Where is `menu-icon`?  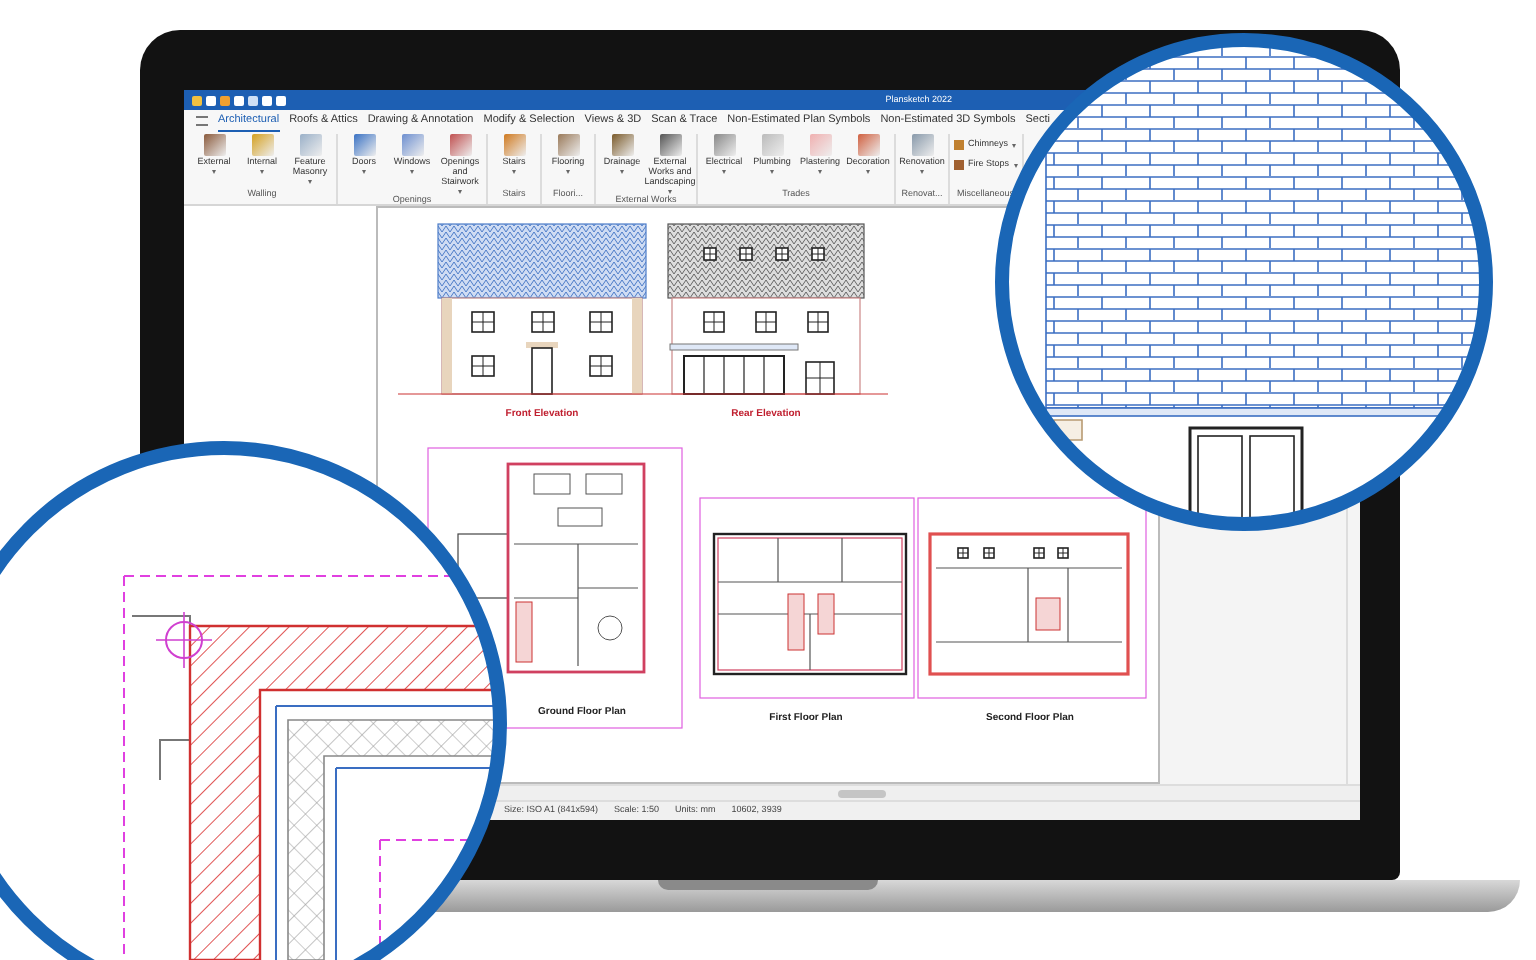
menu-icon is located at coordinates (202, 121).